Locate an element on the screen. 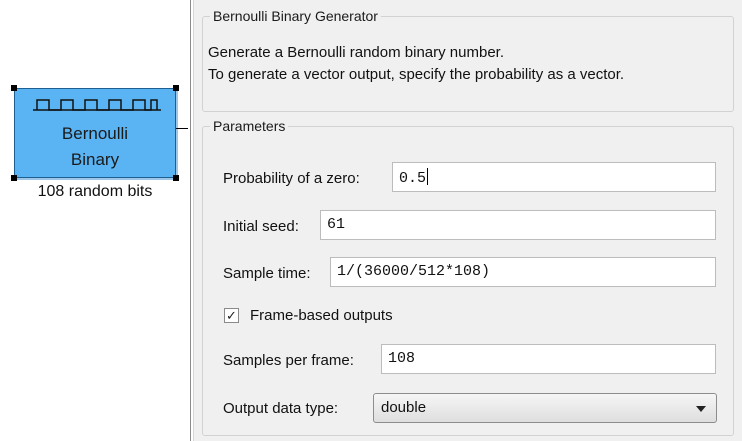  sample-time-value: 1/(36000/512*108) is located at coordinates (414, 271).